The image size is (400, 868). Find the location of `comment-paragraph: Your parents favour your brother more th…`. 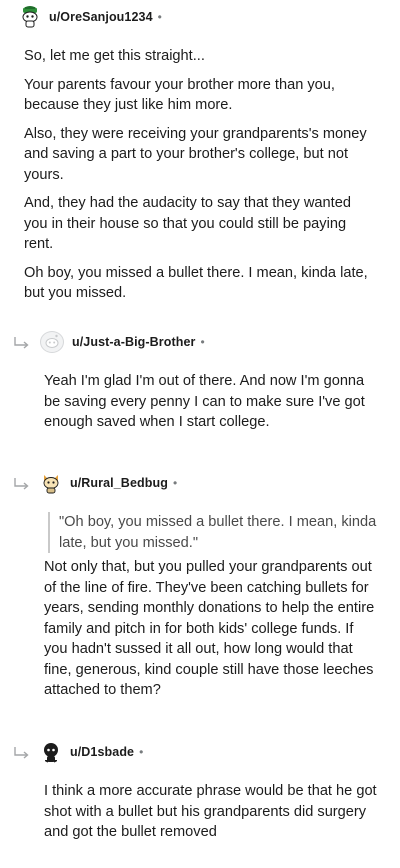

comment-paragraph: Your parents favour your brother more th… is located at coordinates (179, 95).